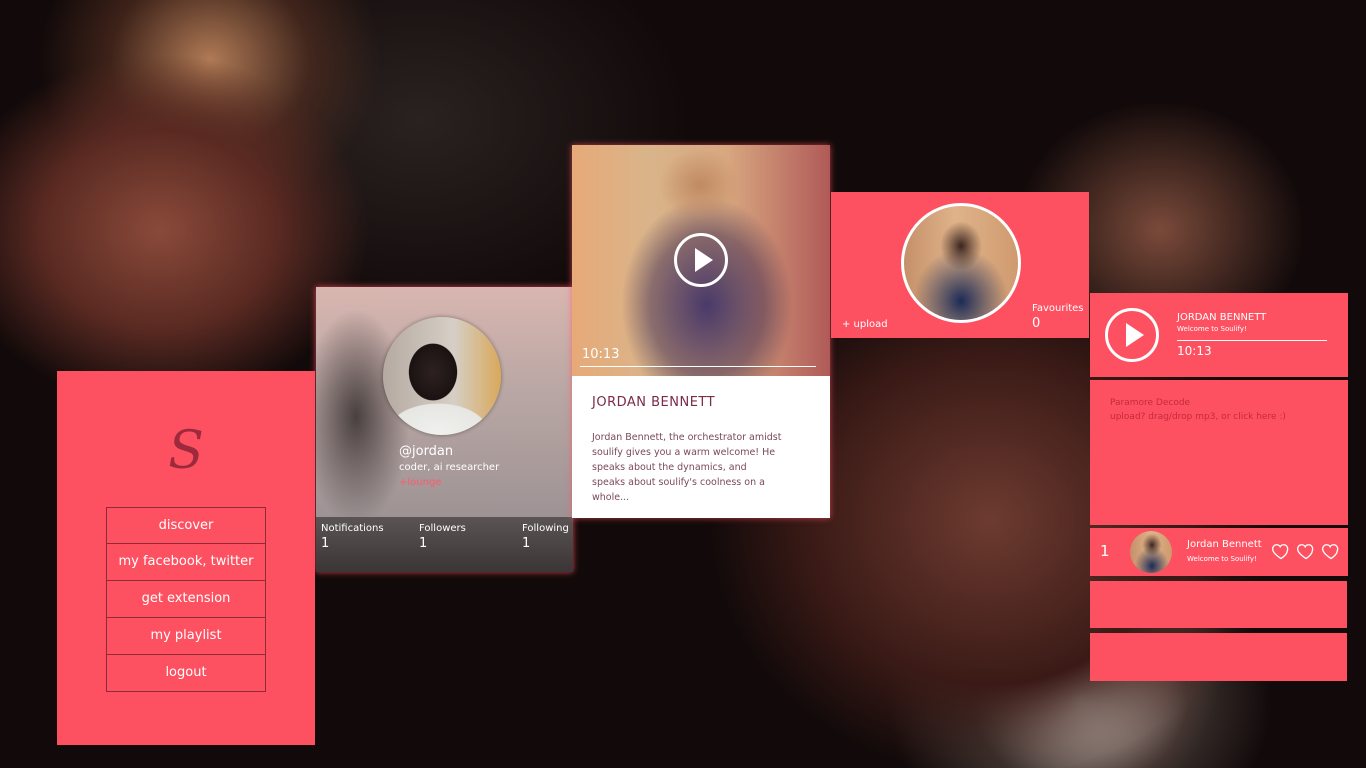 Image resolution: width=1366 pixels, height=768 pixels. What do you see at coordinates (442, 376) in the screenshot?
I see `profile-avatar` at bounding box center [442, 376].